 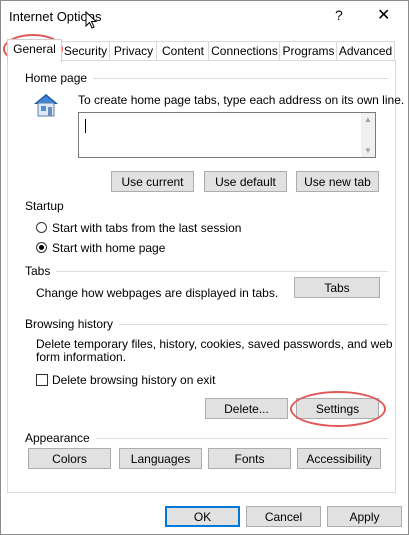 I want to click on scroll-down-icon: ▼, so click(x=368, y=150).